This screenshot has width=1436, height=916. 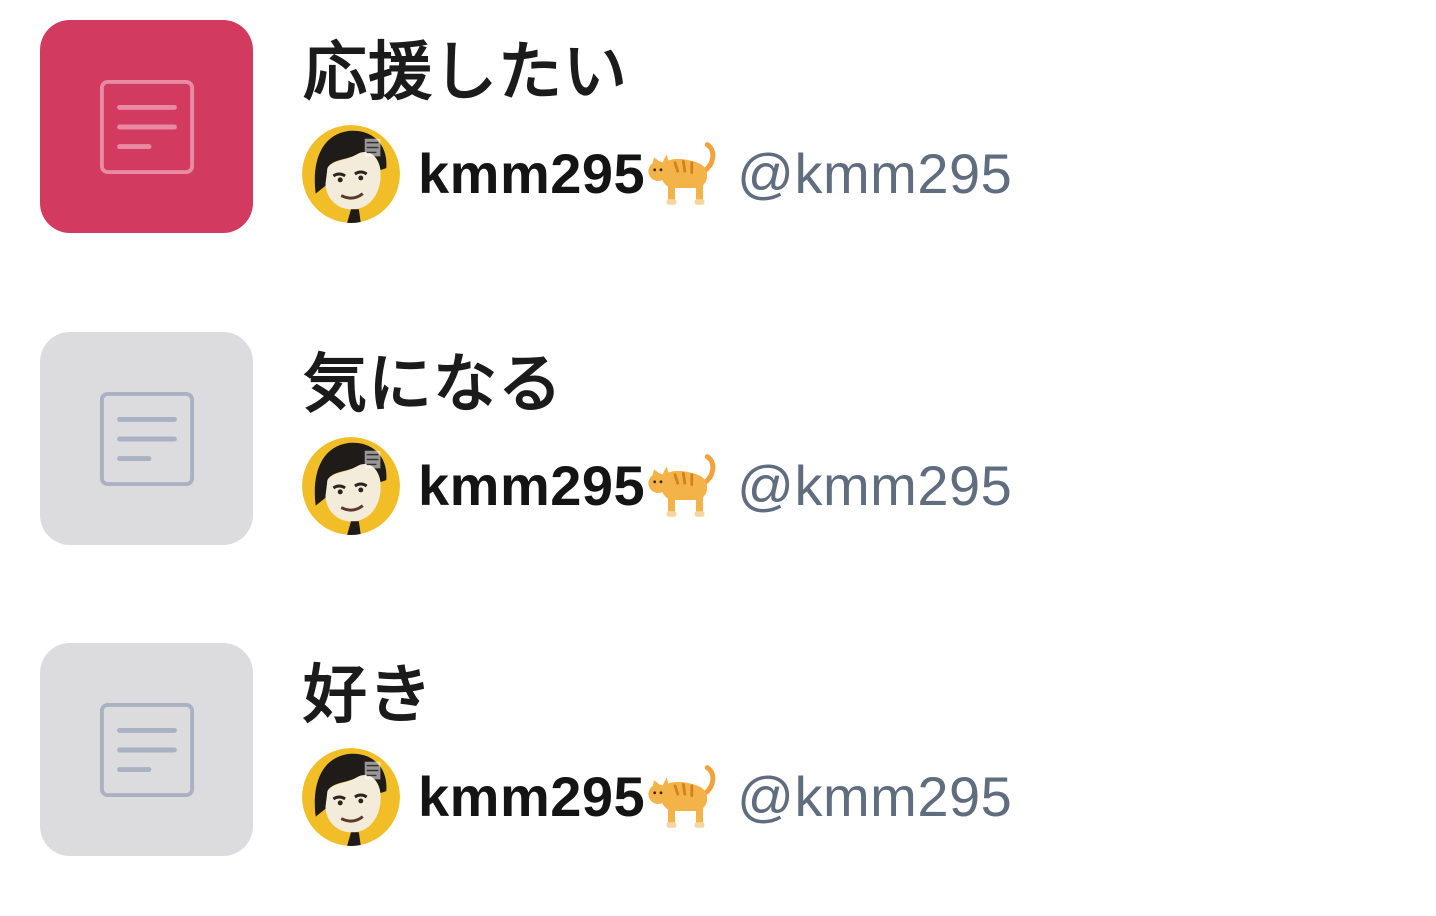 I want to click on list-title: 好き, so click(x=368, y=696).